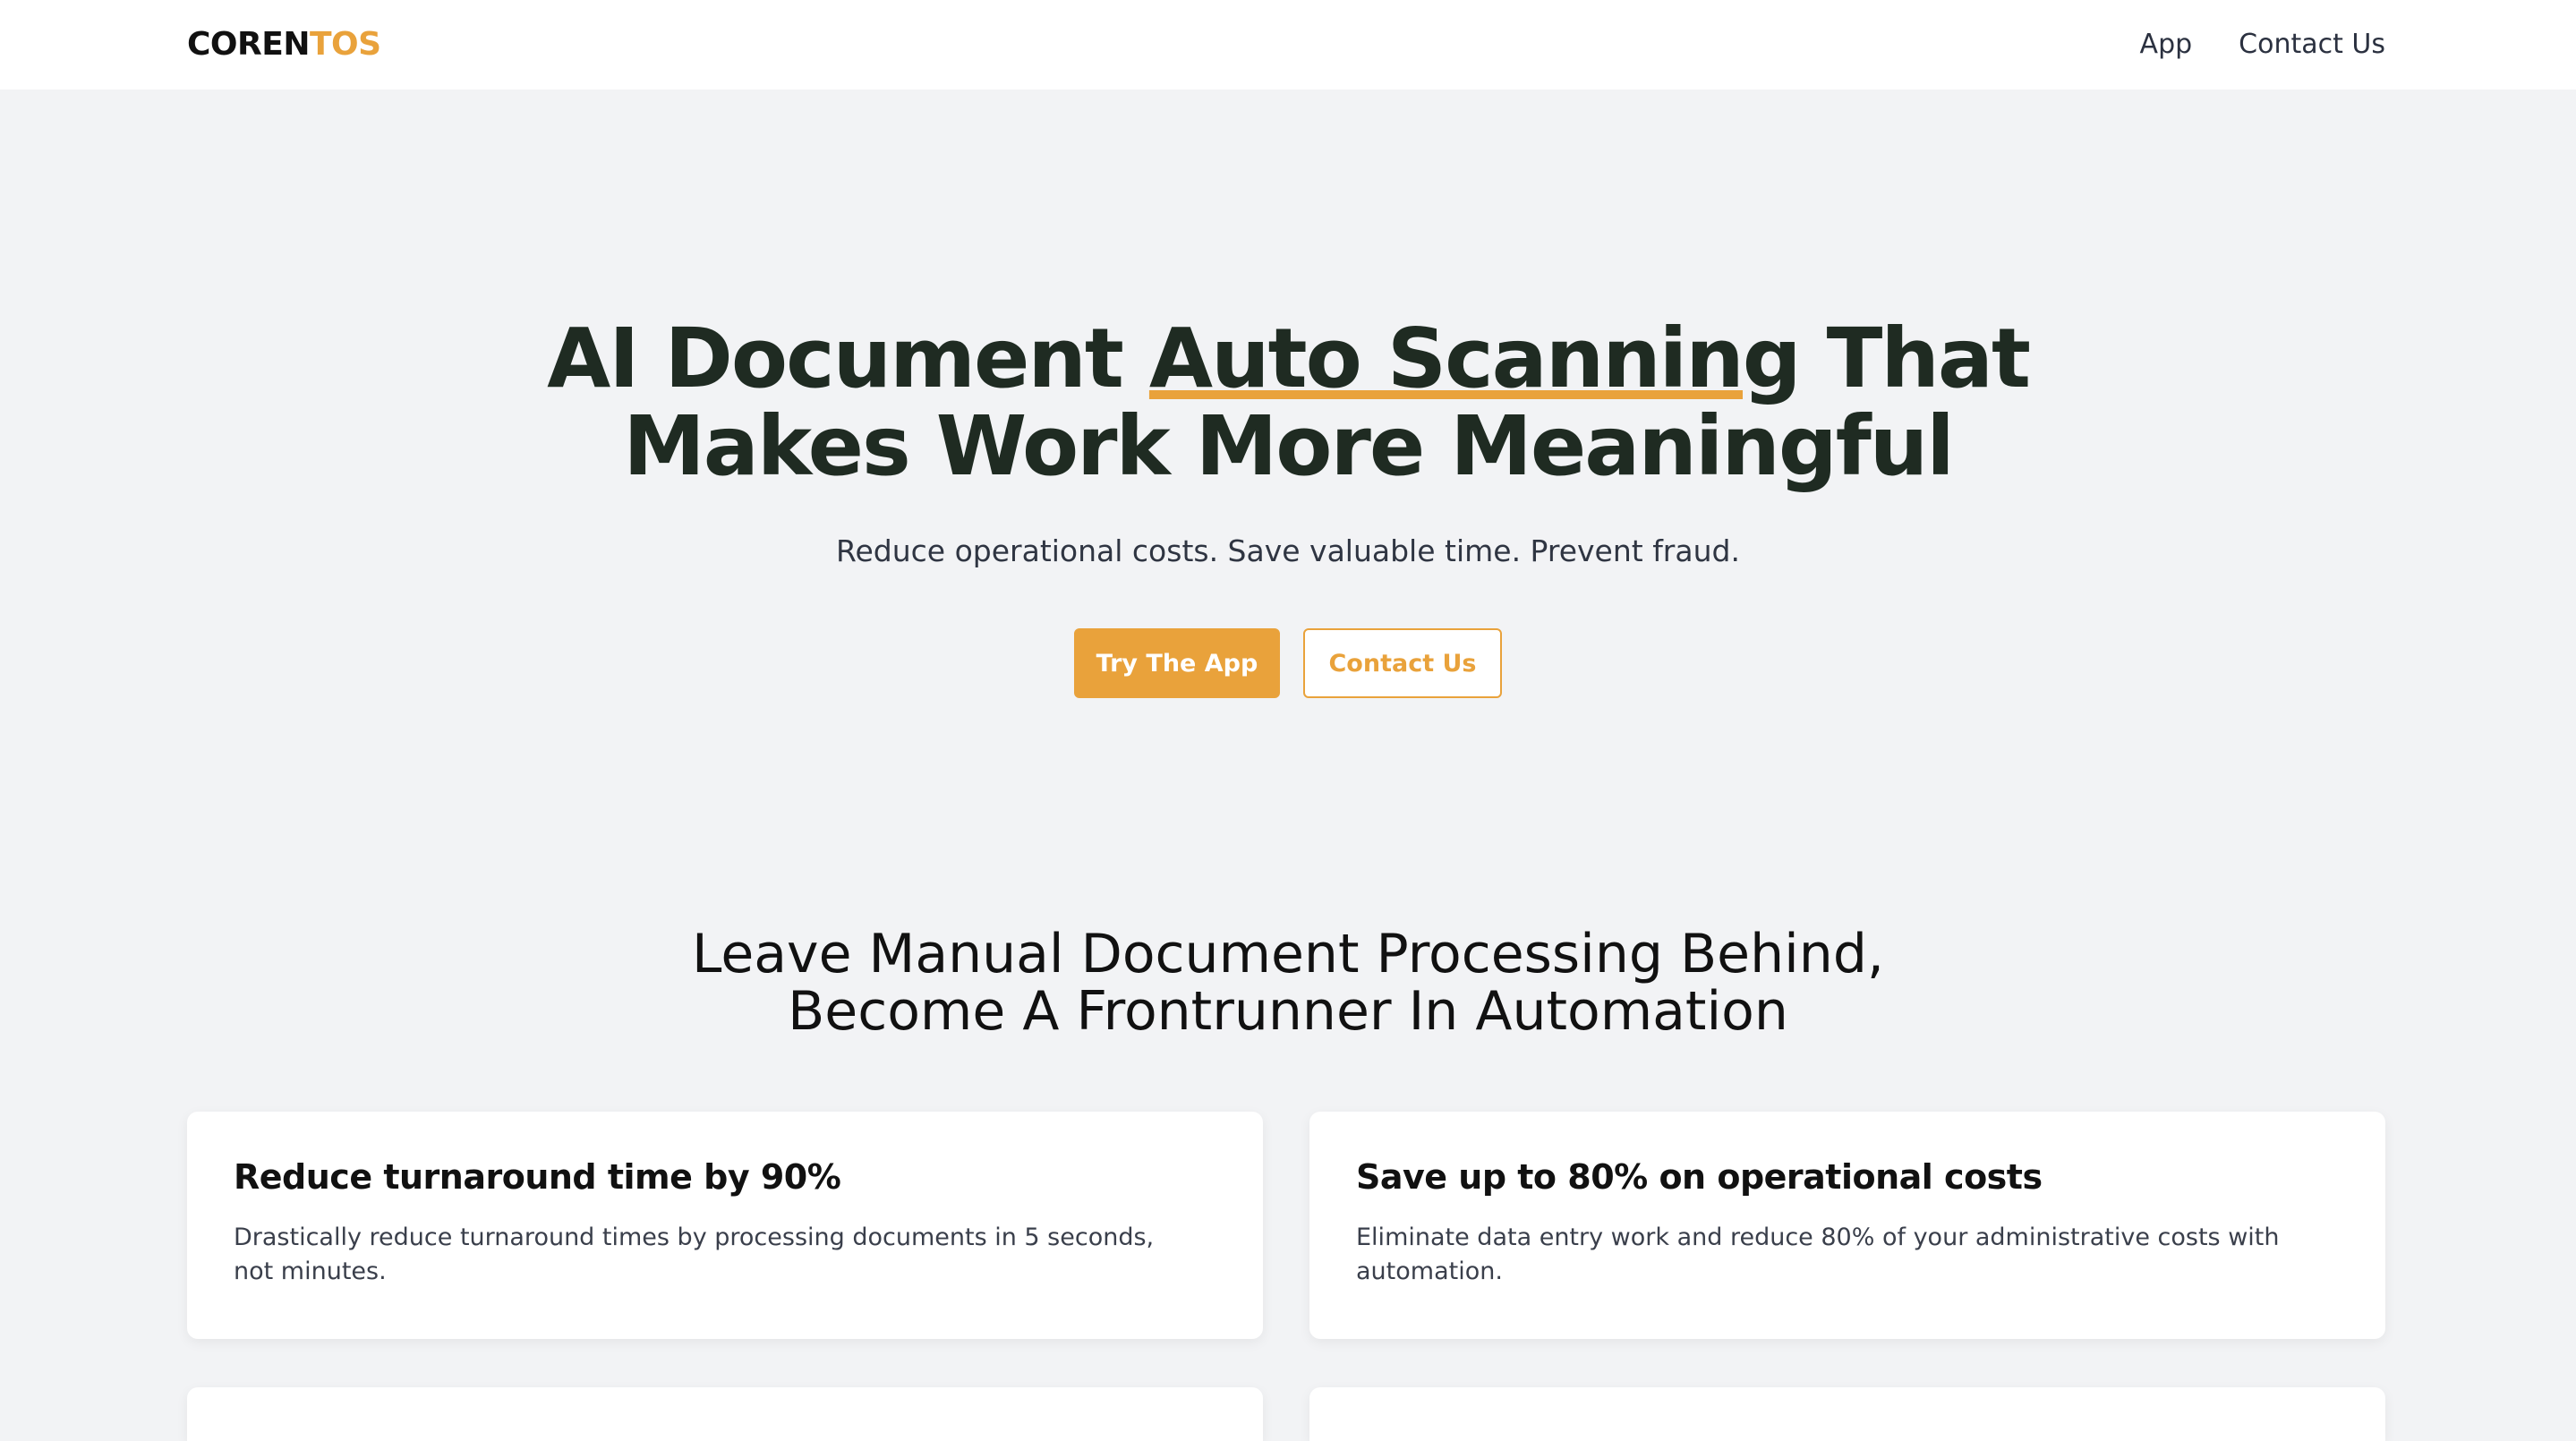 The width and height of the screenshot is (2576, 1441). What do you see at coordinates (1288, 954) in the screenshot?
I see `section-title-line1: Leave Manual Document Processing Behind,` at bounding box center [1288, 954].